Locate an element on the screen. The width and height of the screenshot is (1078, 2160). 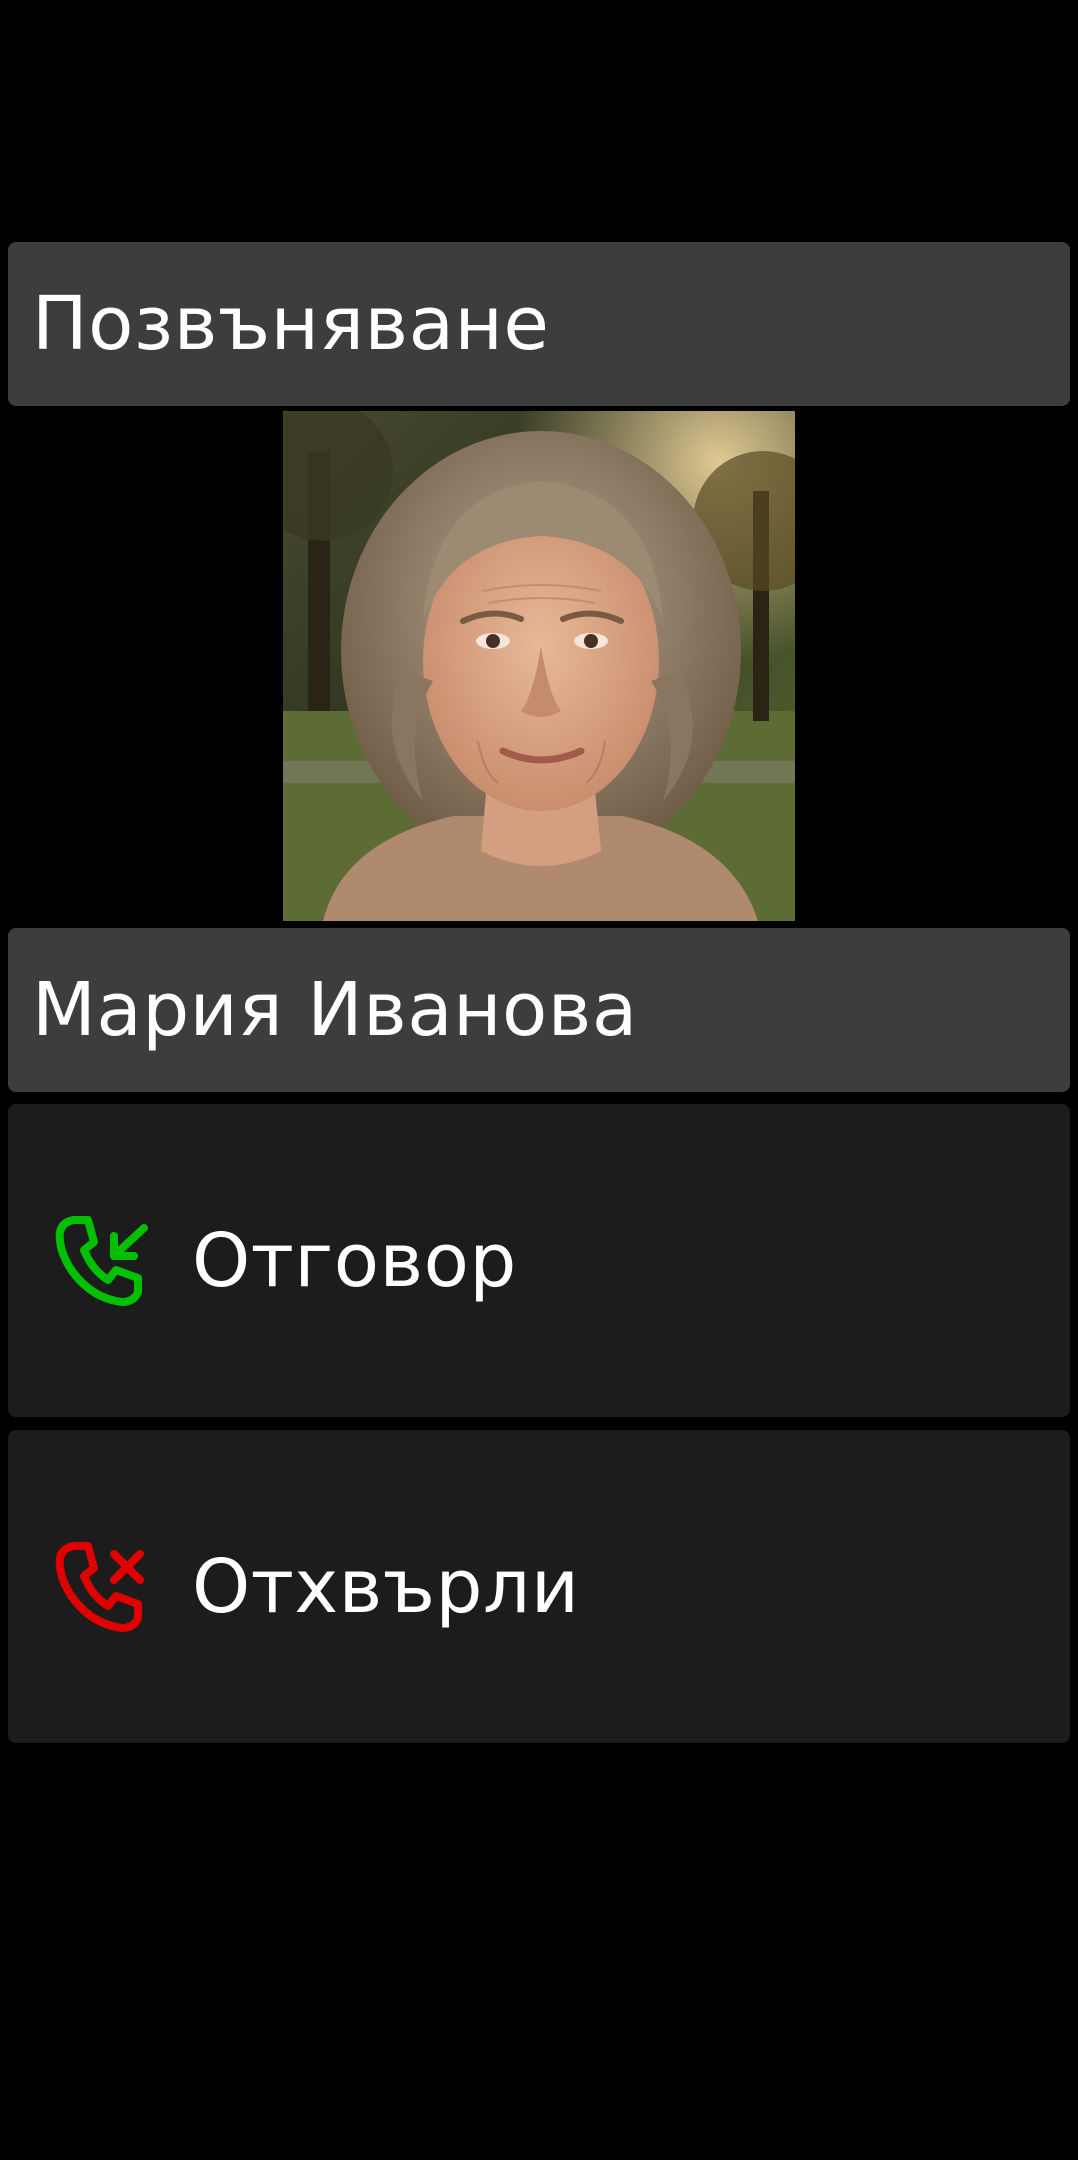
reject-call-label: Отхвърли is located at coordinates (386, 1586).